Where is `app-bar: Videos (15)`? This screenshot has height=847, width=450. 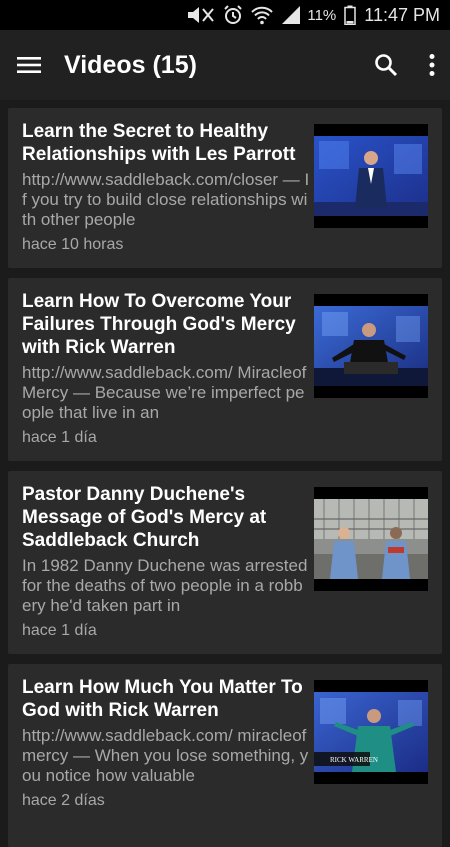 app-bar: Videos (15) is located at coordinates (225, 65).